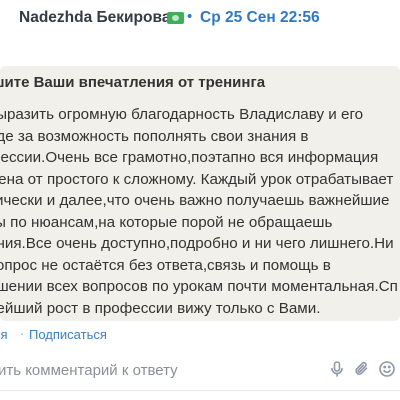 The height and width of the screenshot is (400, 400). I want to click on smile-icon, so click(387, 369).